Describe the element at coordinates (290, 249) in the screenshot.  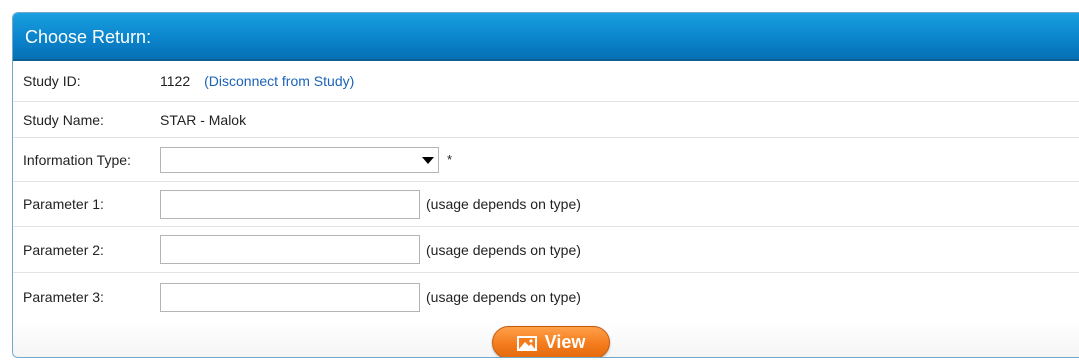
I see `parameter-2-input` at that location.